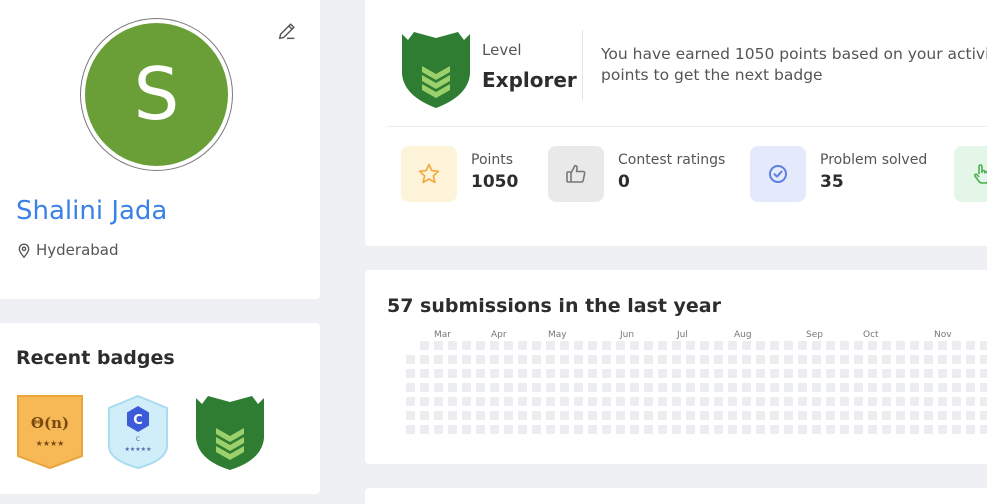 This screenshot has width=987, height=504. I want to click on explorer-level-badge-icon, so click(230, 432).